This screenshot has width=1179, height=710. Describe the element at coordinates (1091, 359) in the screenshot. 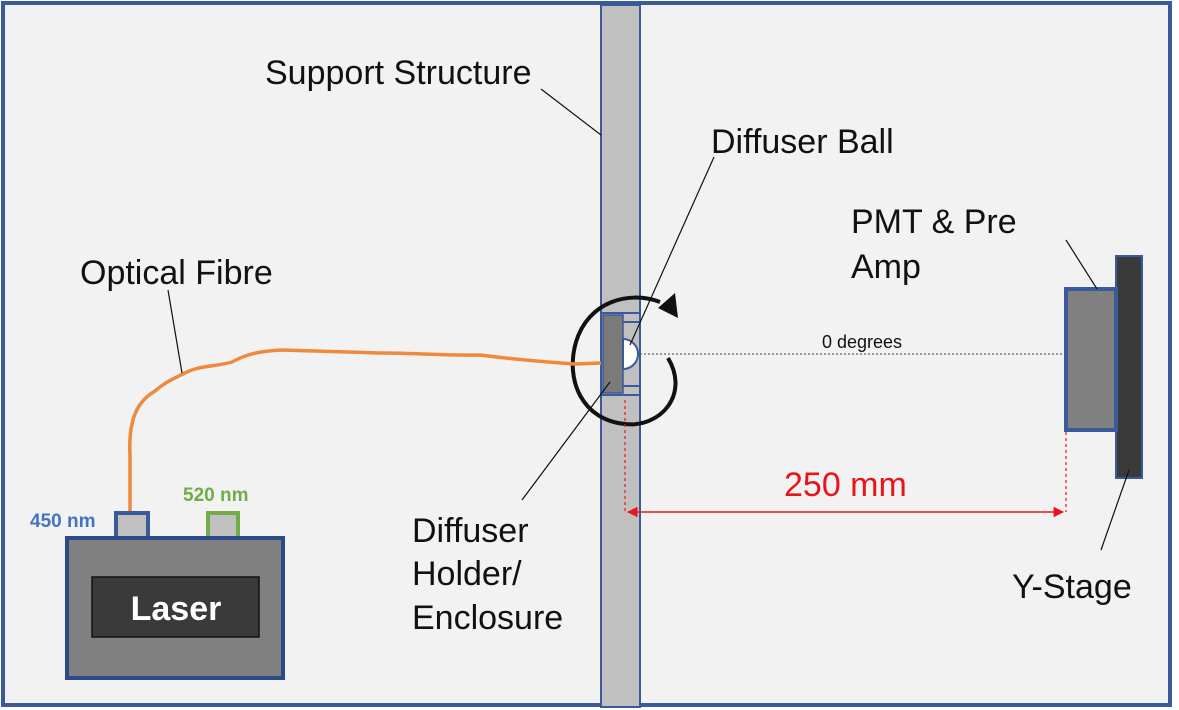

I see `pmt-pre-amp` at that location.